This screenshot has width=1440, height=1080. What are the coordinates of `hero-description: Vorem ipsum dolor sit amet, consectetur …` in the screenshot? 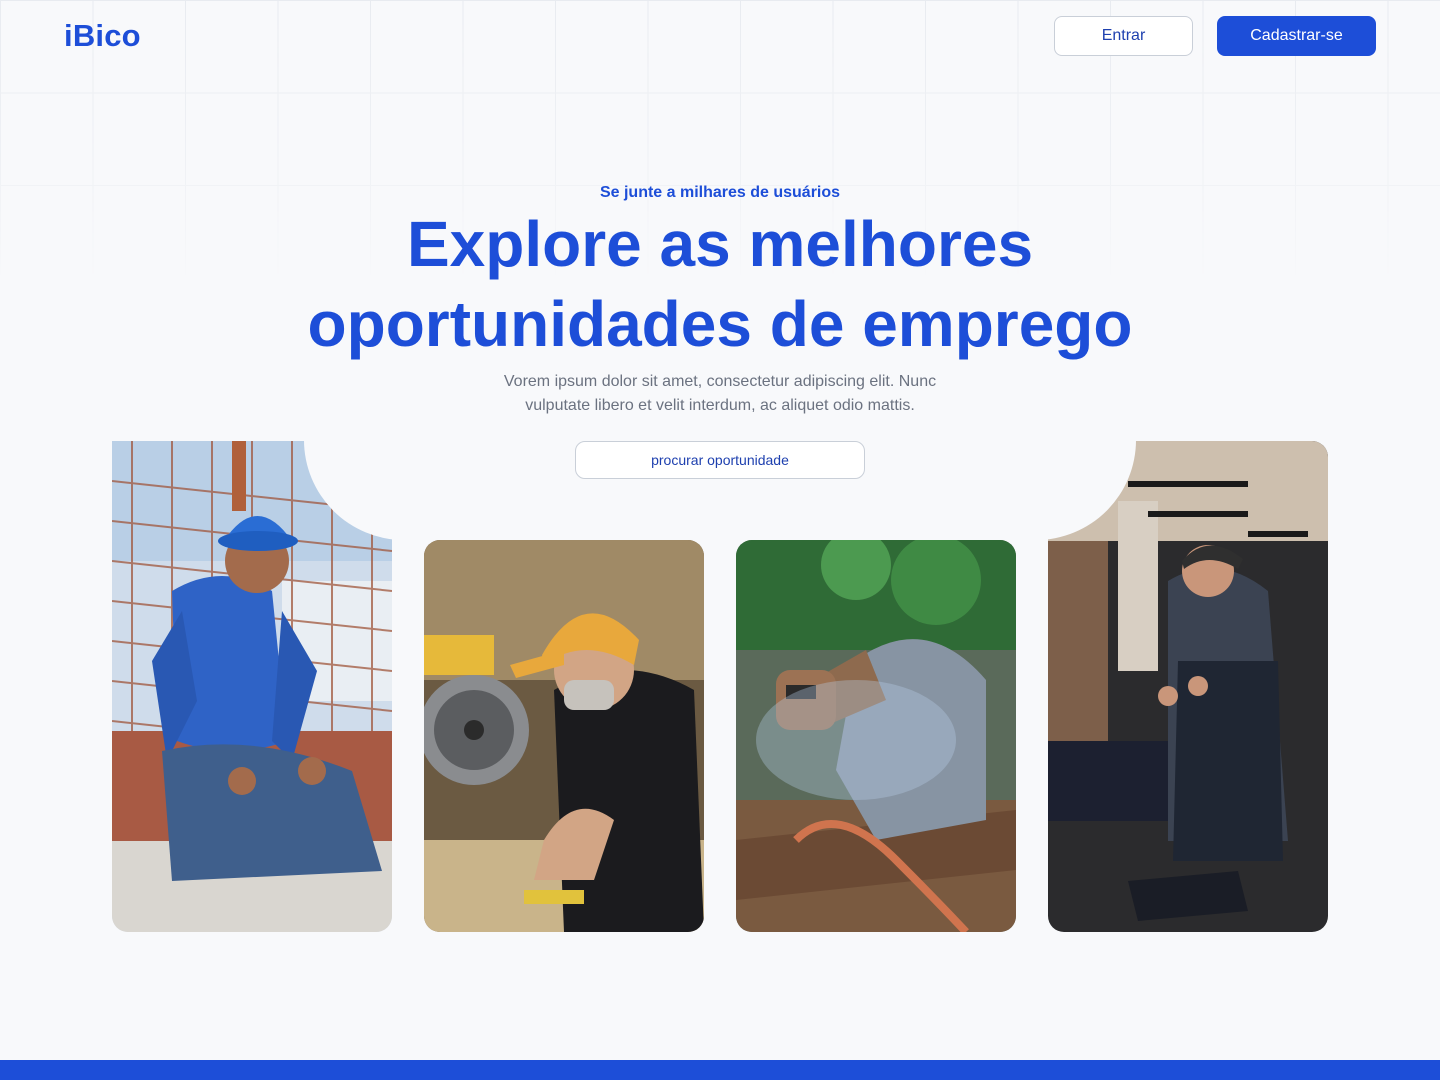 It's located at (720, 394).